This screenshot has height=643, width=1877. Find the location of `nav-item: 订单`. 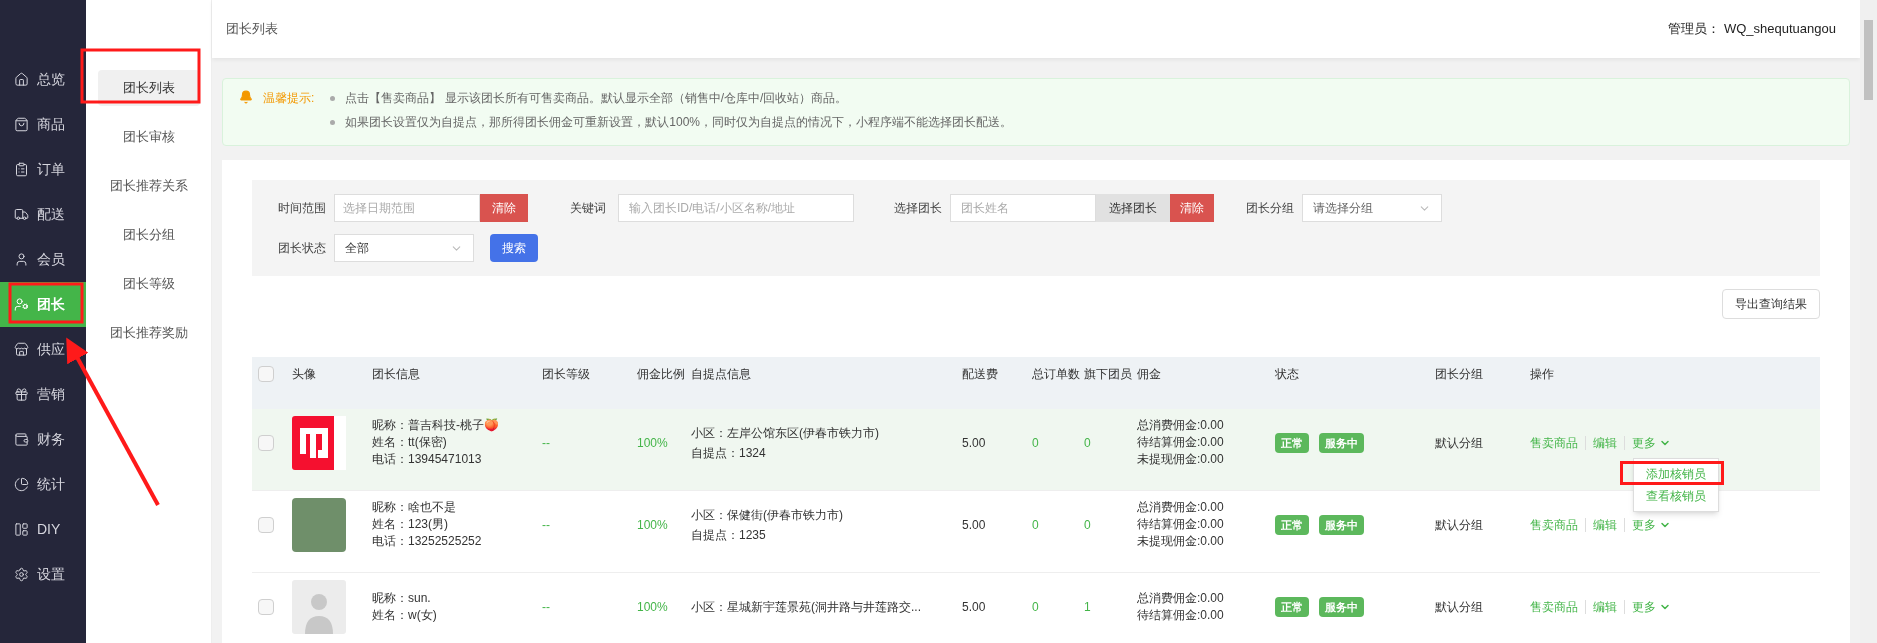

nav-item: 订单 is located at coordinates (43, 169).